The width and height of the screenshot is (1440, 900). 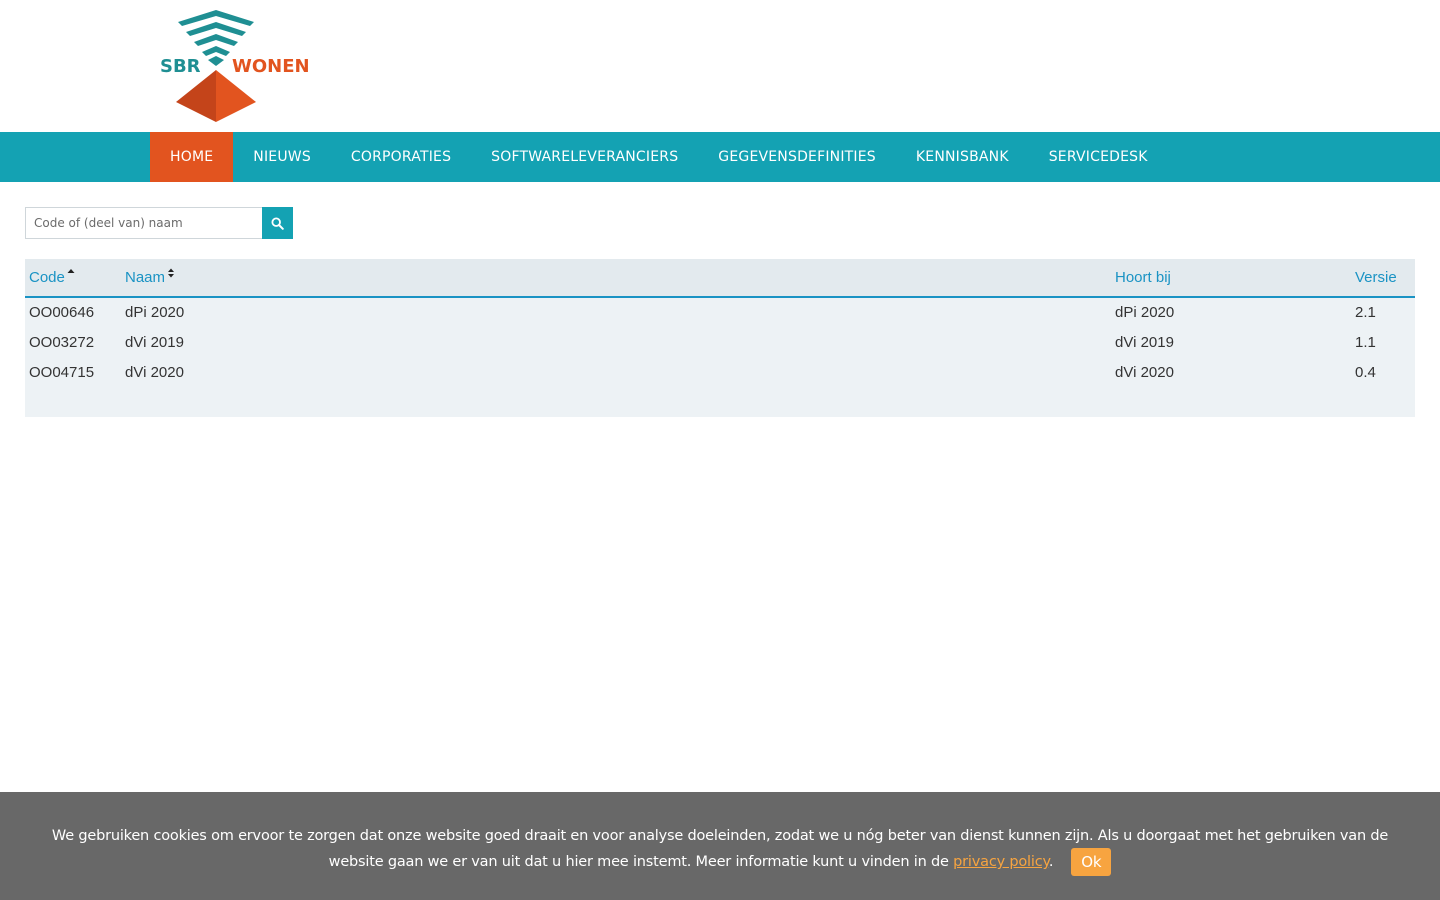 I want to click on sbr-wonen-logo: SBR WONEN, so click(x=236, y=66).